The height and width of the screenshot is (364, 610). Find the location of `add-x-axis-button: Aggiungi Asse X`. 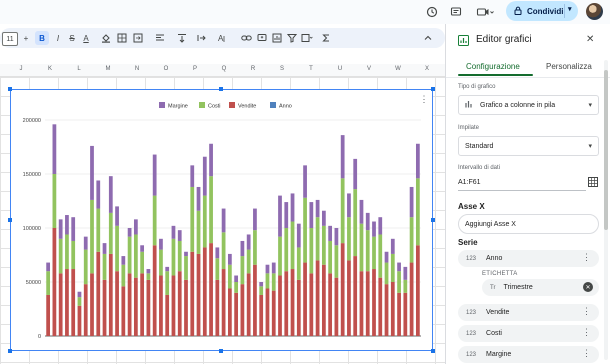

add-x-axis-button: Aggiungi Asse X is located at coordinates (528, 224).